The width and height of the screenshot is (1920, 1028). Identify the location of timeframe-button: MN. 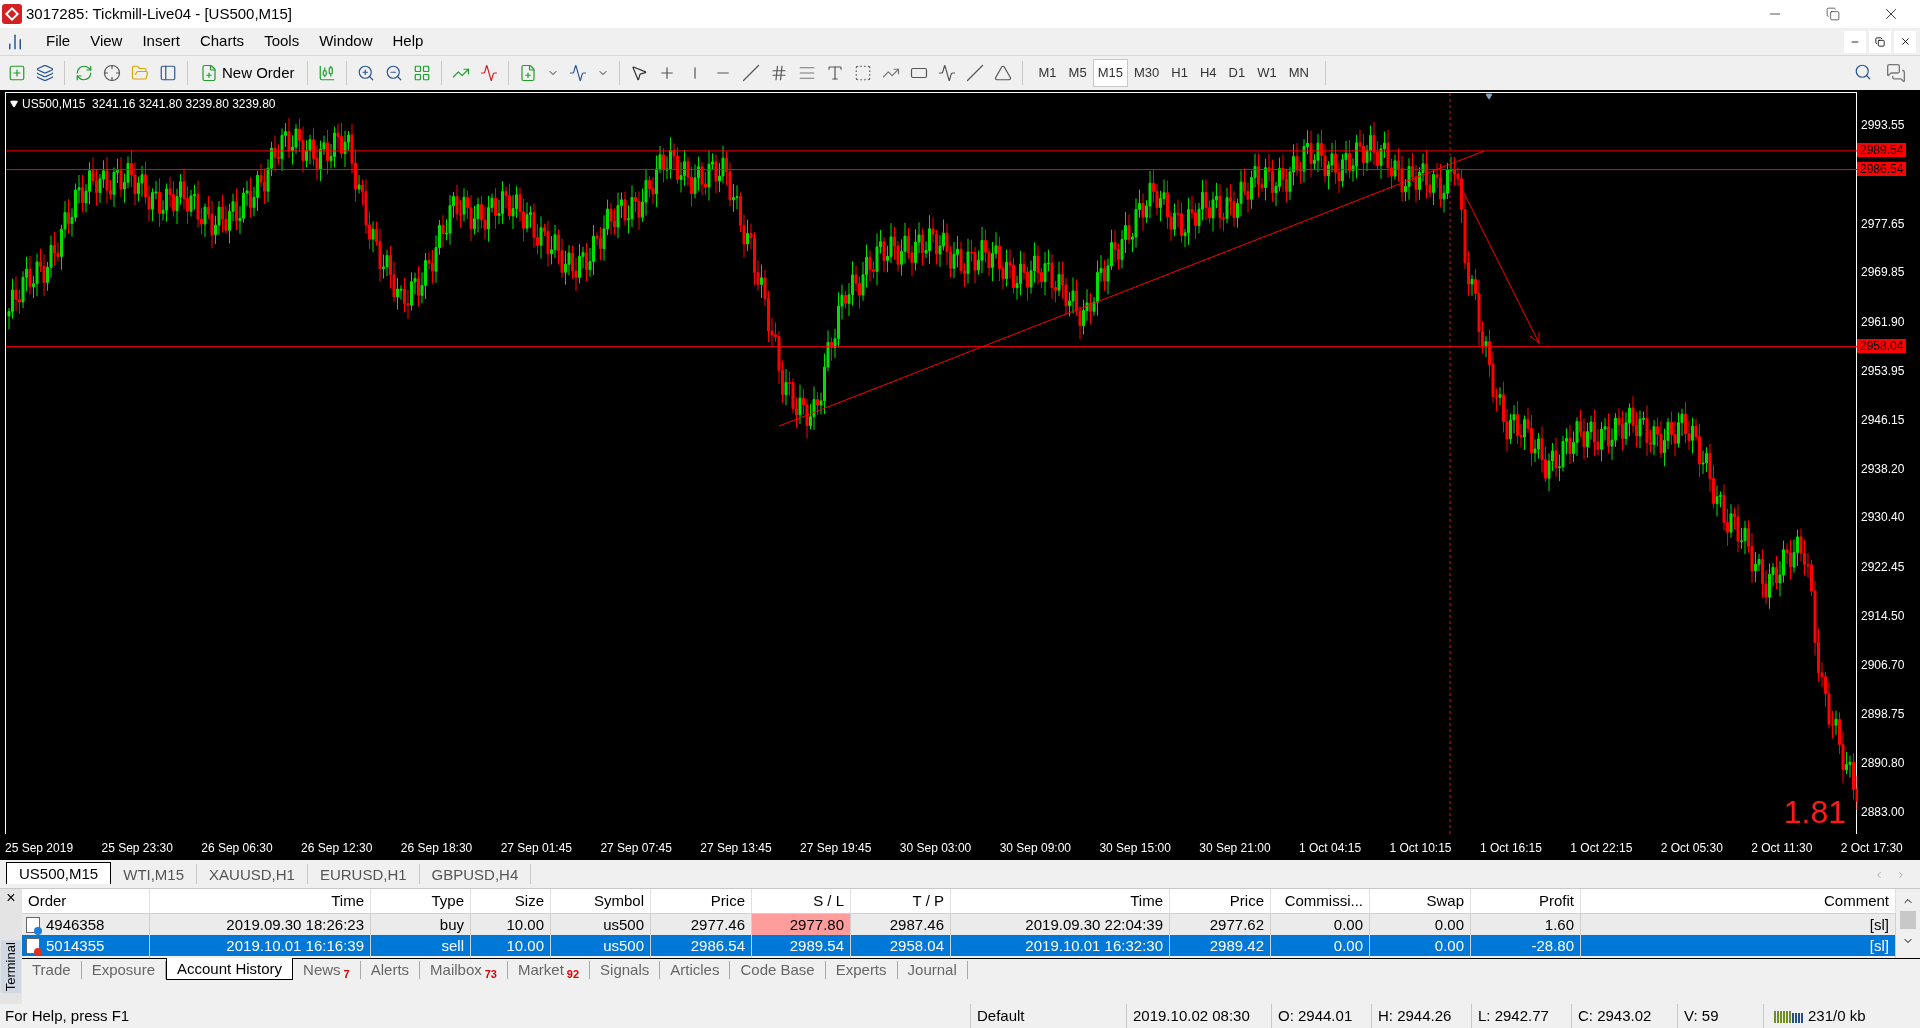
(1298, 73).